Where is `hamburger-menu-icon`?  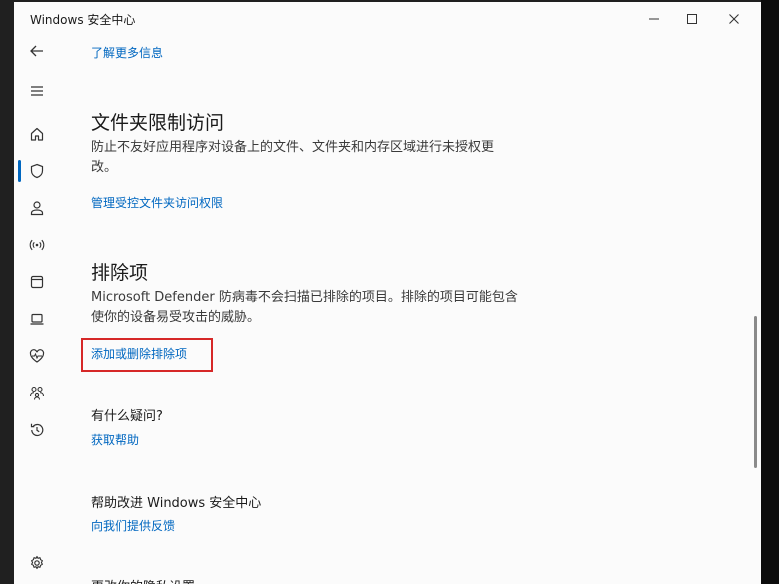 hamburger-menu-icon is located at coordinates (37, 91).